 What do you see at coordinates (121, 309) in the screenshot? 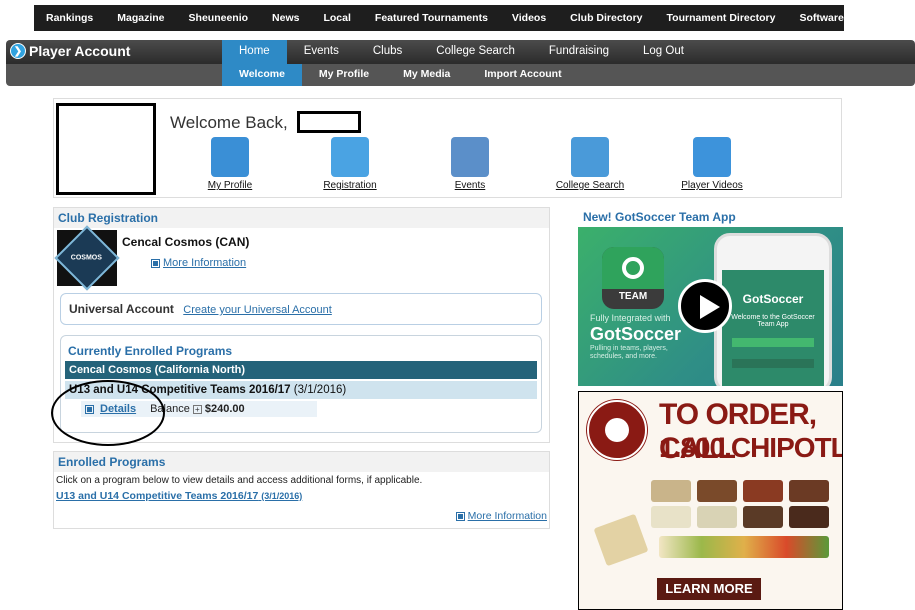
I see `universal-account-label: Universal Account` at bounding box center [121, 309].